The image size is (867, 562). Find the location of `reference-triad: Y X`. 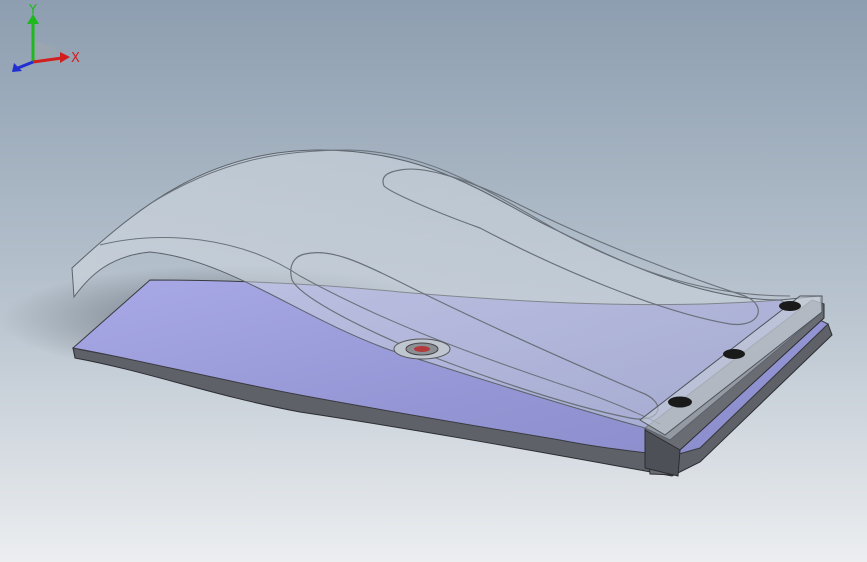

reference-triad: Y X is located at coordinates (46, 37).